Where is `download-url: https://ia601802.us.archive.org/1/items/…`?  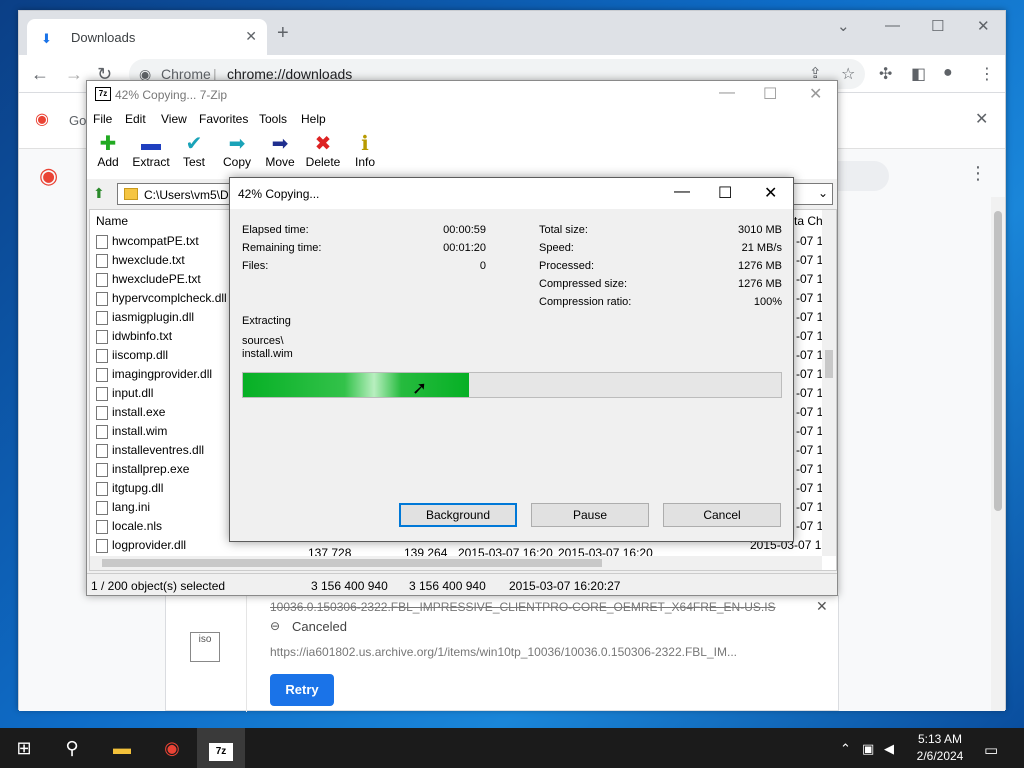 download-url: https://ia601802.us.archive.org/1/items/… is located at coordinates (503, 652).